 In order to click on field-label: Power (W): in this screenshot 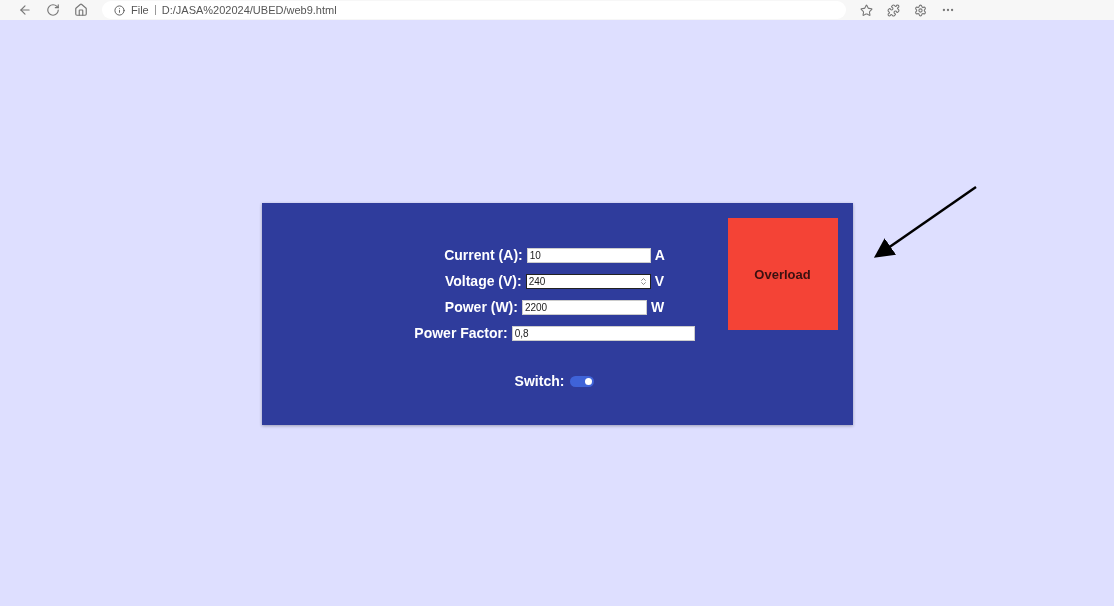, I will do `click(481, 307)`.